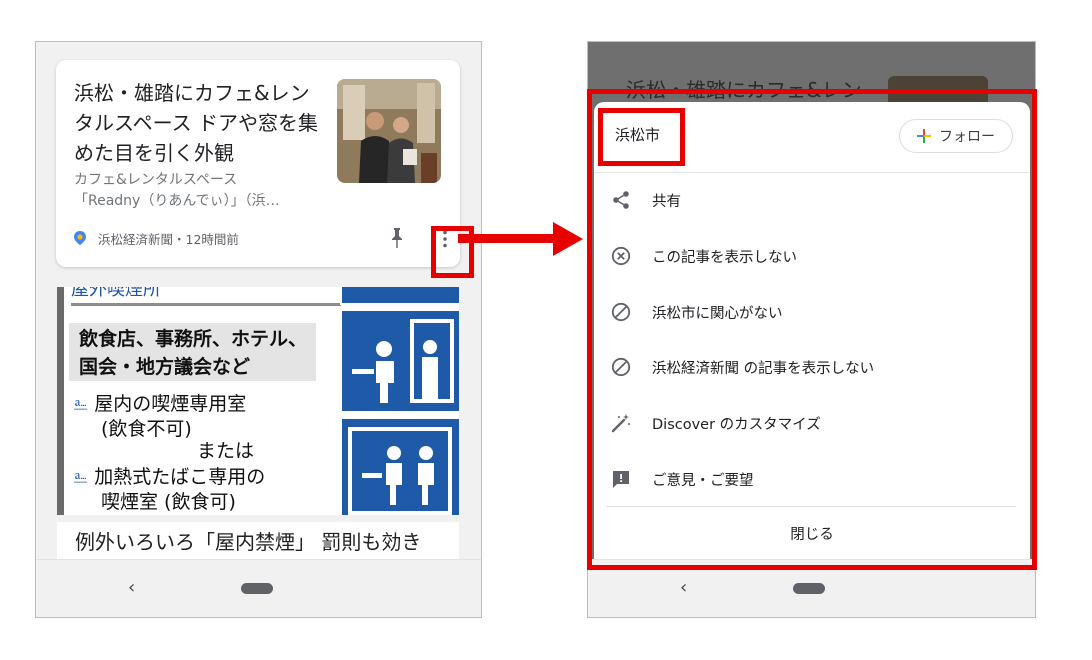 The width and height of the screenshot is (1092, 660). Describe the element at coordinates (568, 239) in the screenshot. I see `callout-arrow-icon` at that location.